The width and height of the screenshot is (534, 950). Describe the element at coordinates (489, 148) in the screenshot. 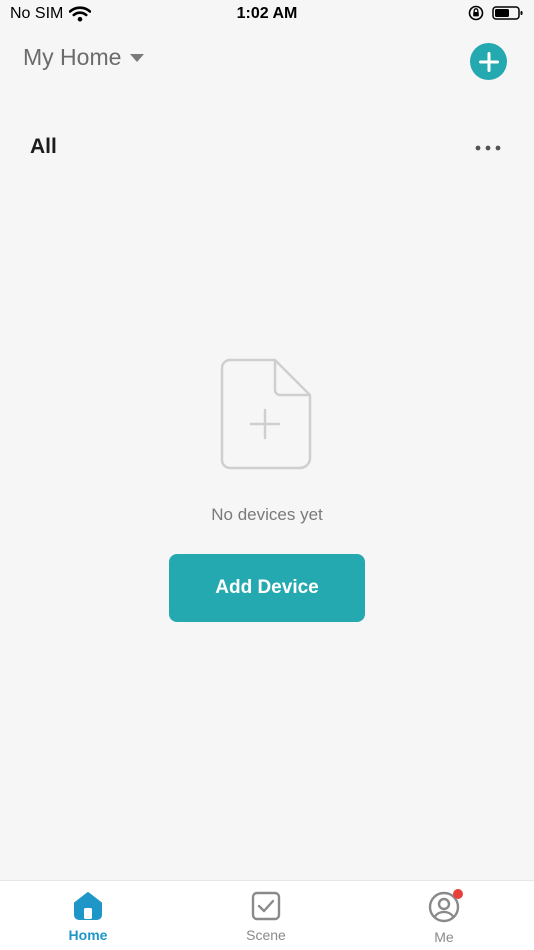

I see `more-options-icon` at that location.